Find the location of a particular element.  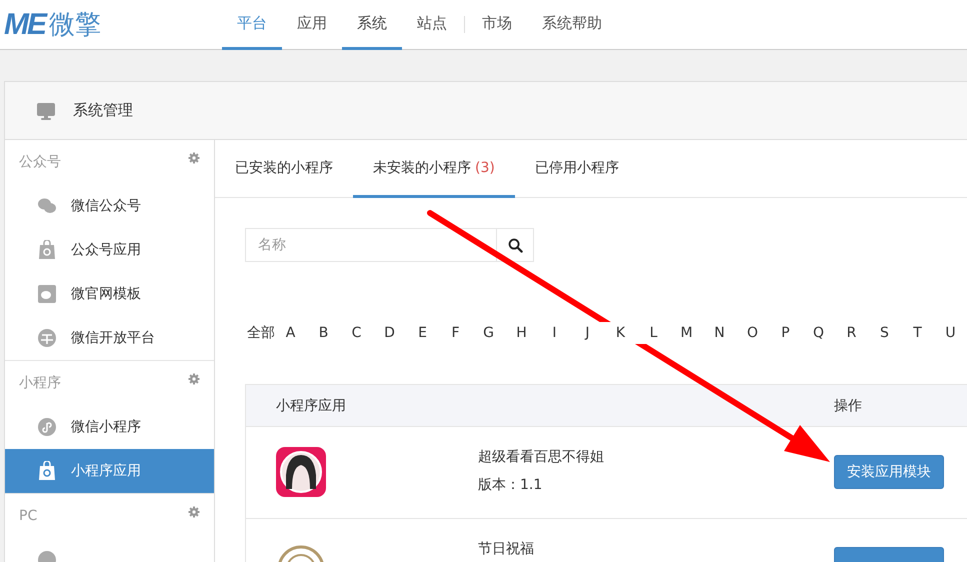

logo-mark: ME is located at coordinates (24, 25).